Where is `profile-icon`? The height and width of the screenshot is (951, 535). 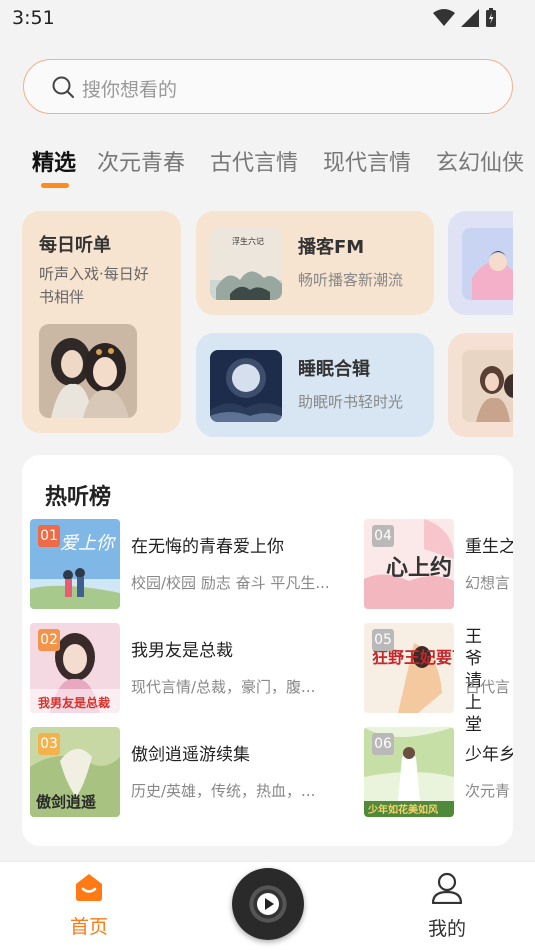
profile-icon is located at coordinates (447, 888).